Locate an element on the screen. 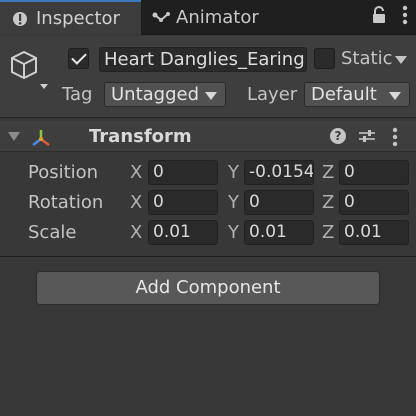 The width and height of the screenshot is (416, 416). animator-icon is located at coordinates (161, 18).